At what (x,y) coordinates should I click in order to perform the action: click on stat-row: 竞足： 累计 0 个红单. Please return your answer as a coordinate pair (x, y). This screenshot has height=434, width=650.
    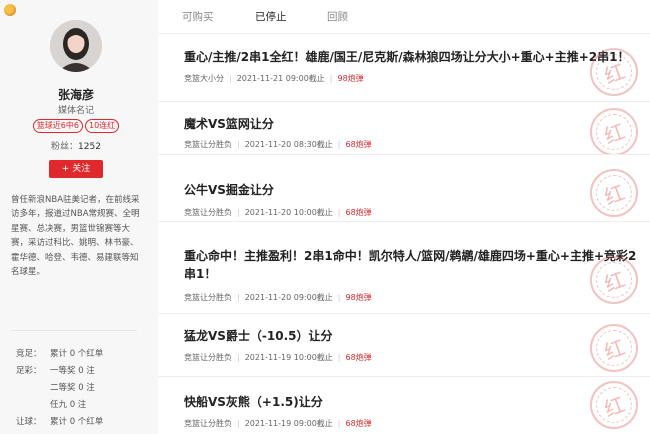
    Looking at the image, I should click on (81, 354).